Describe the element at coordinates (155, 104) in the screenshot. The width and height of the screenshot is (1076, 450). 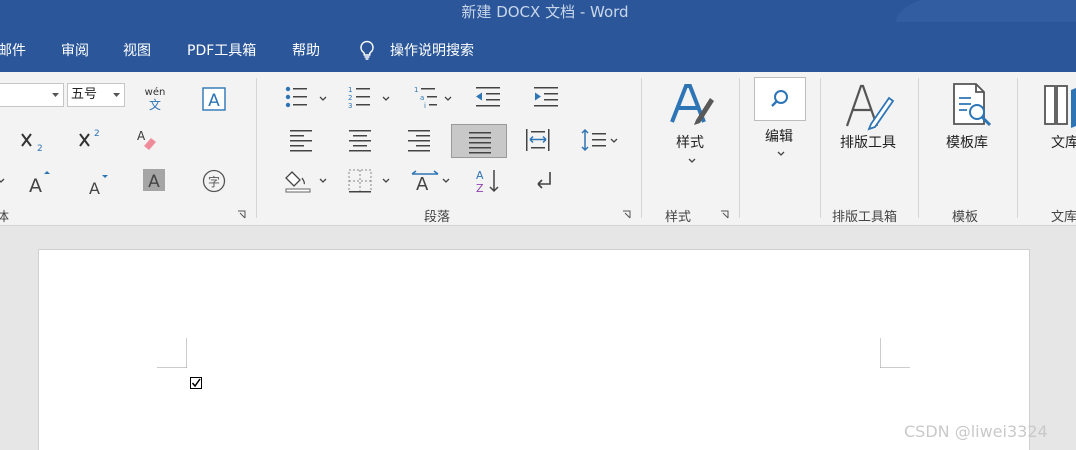
I see `svg-text: 文` at that location.